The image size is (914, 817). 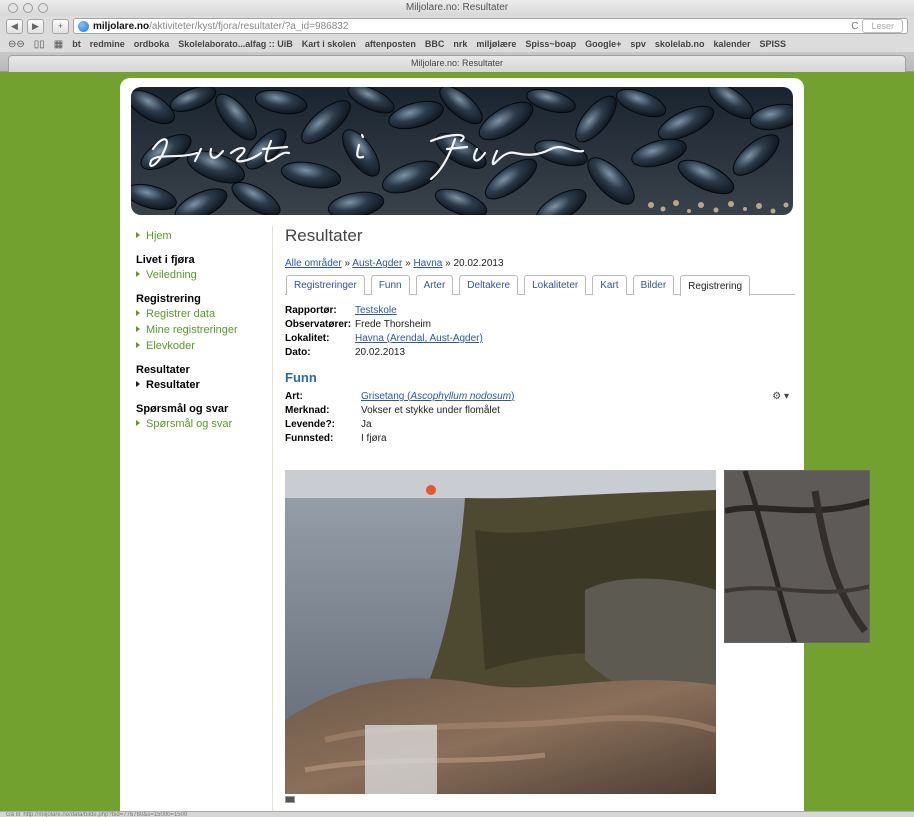 What do you see at coordinates (203, 236) in the screenshot?
I see `sidebar-item-hjem: Hjem` at bounding box center [203, 236].